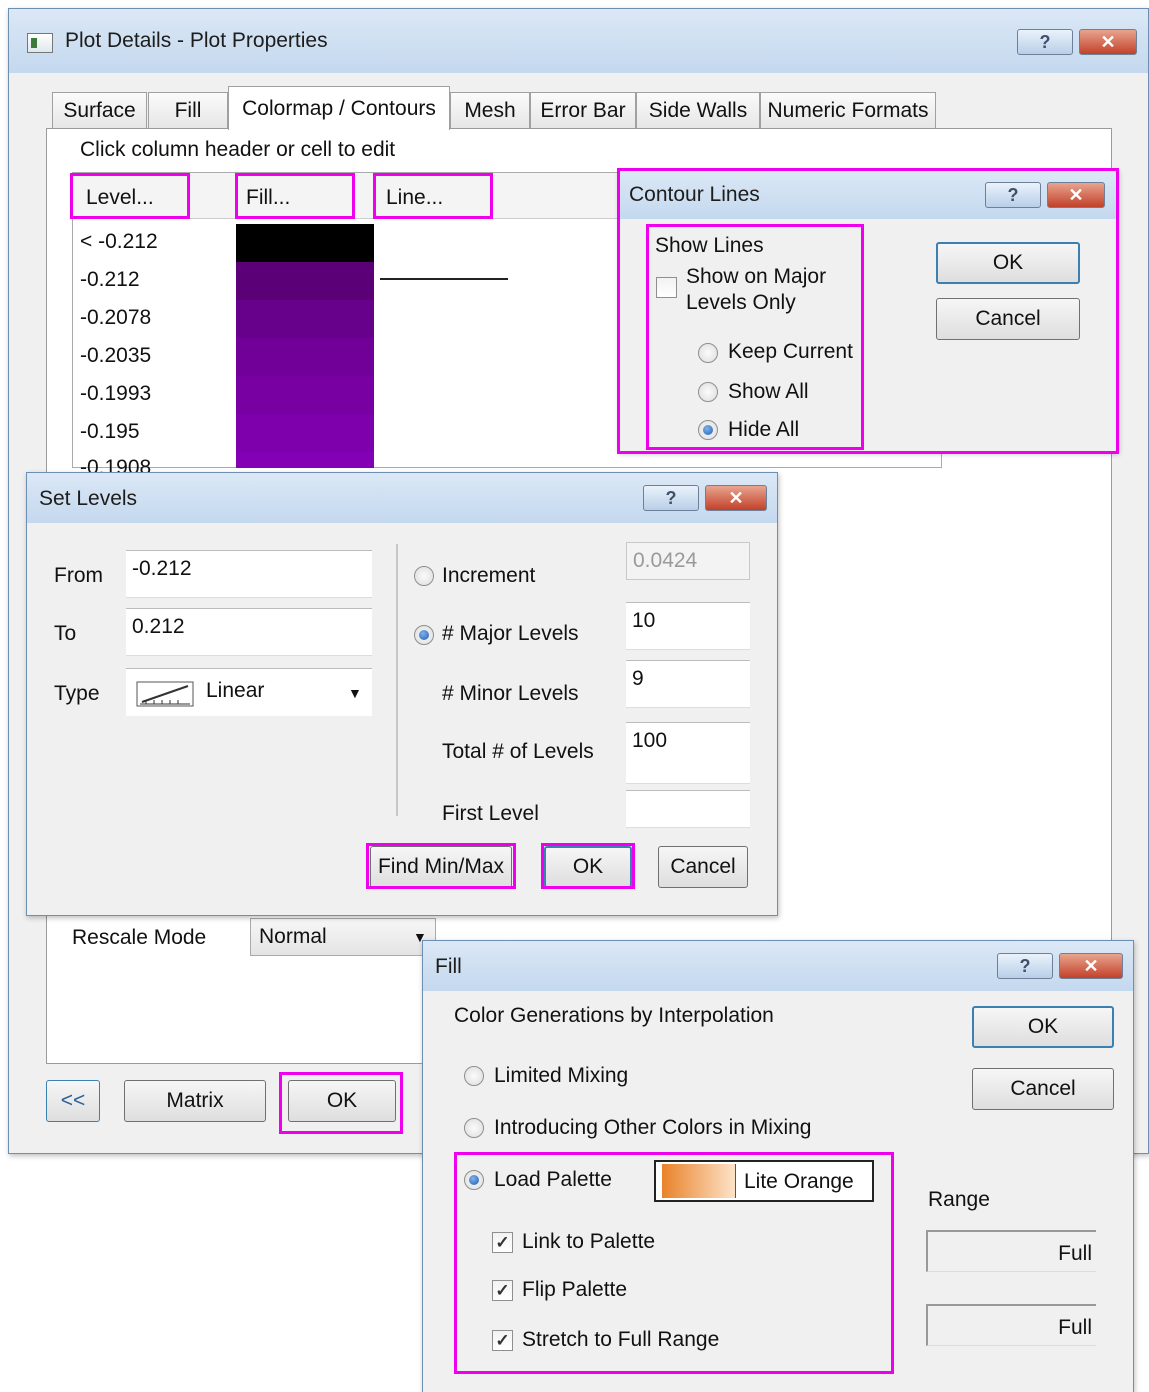 The image size is (1149, 1392). What do you see at coordinates (502, 1290) in the screenshot?
I see `flip-palette-checkbox: ✓` at bounding box center [502, 1290].